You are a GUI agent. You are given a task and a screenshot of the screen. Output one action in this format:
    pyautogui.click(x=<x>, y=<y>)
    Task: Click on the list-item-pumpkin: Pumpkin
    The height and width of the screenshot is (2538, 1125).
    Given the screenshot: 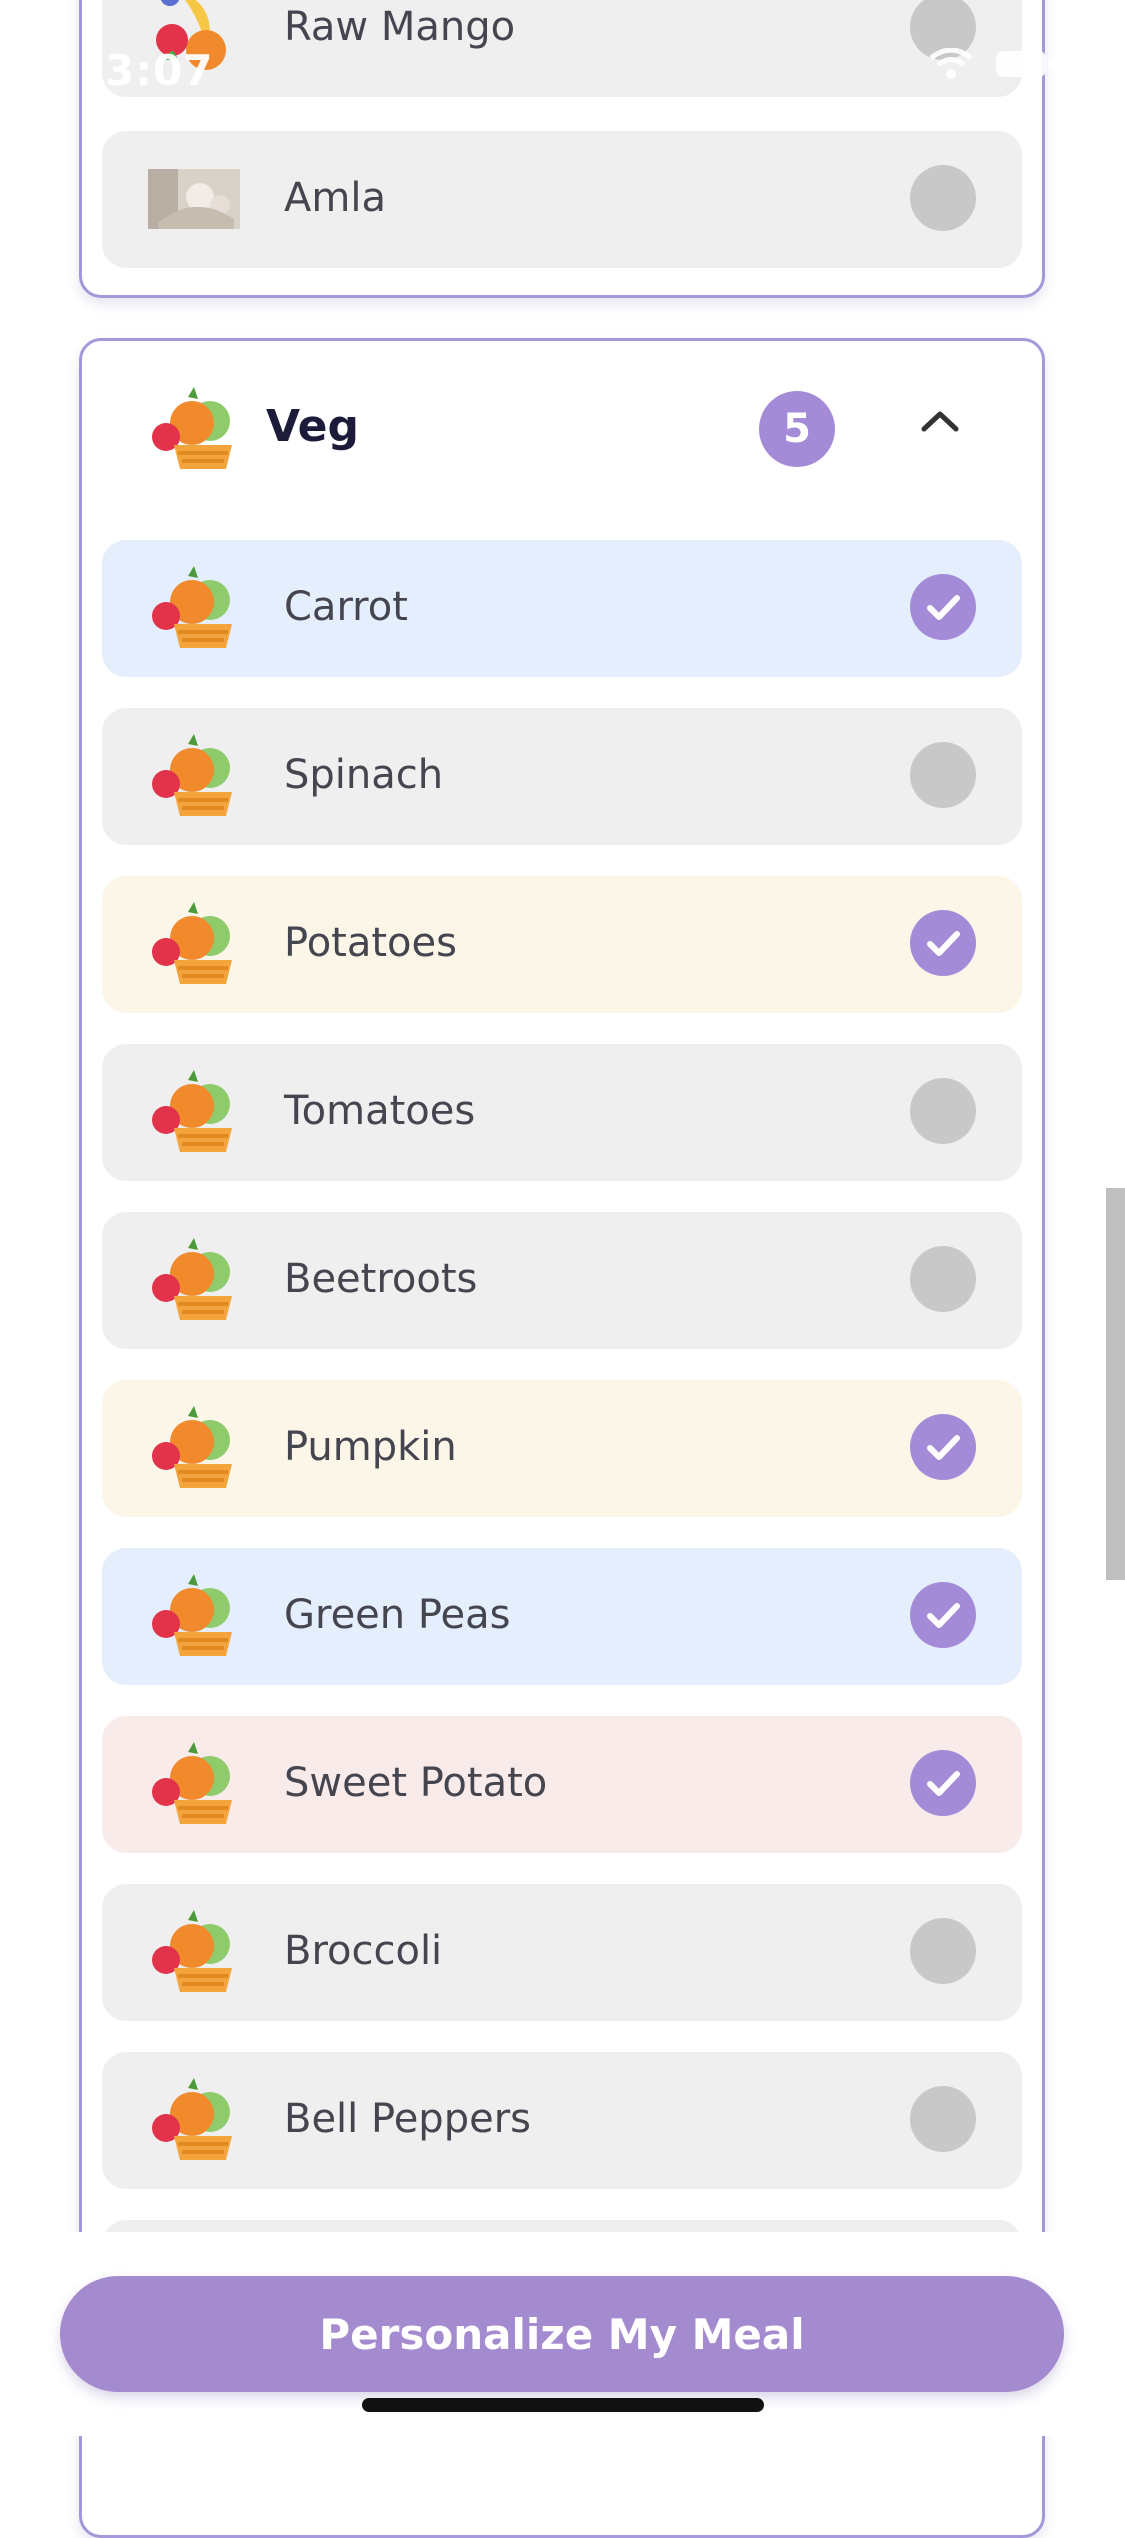 What is the action you would take?
    pyautogui.click(x=562, y=1448)
    